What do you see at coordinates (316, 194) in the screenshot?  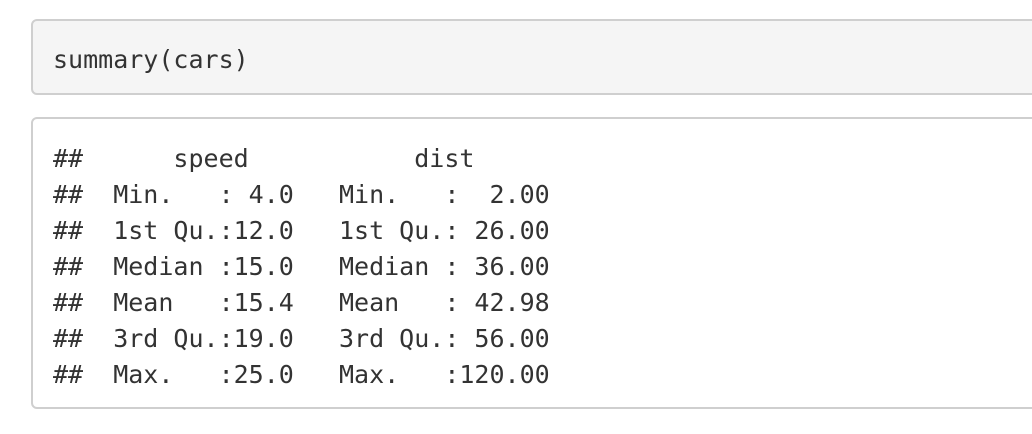 I see `output-line-min: ## Min. : 4.0 Min. : 2.00` at bounding box center [316, 194].